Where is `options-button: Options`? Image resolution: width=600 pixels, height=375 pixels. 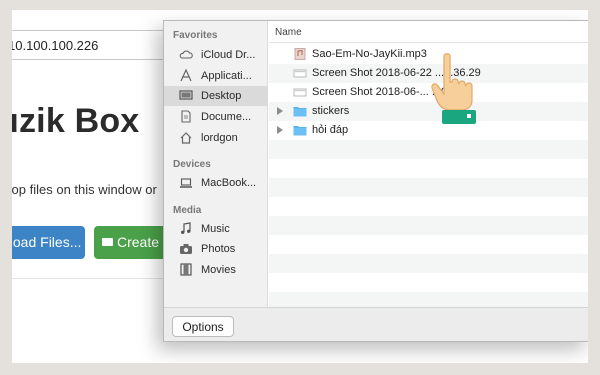 options-button: Options is located at coordinates (203, 326).